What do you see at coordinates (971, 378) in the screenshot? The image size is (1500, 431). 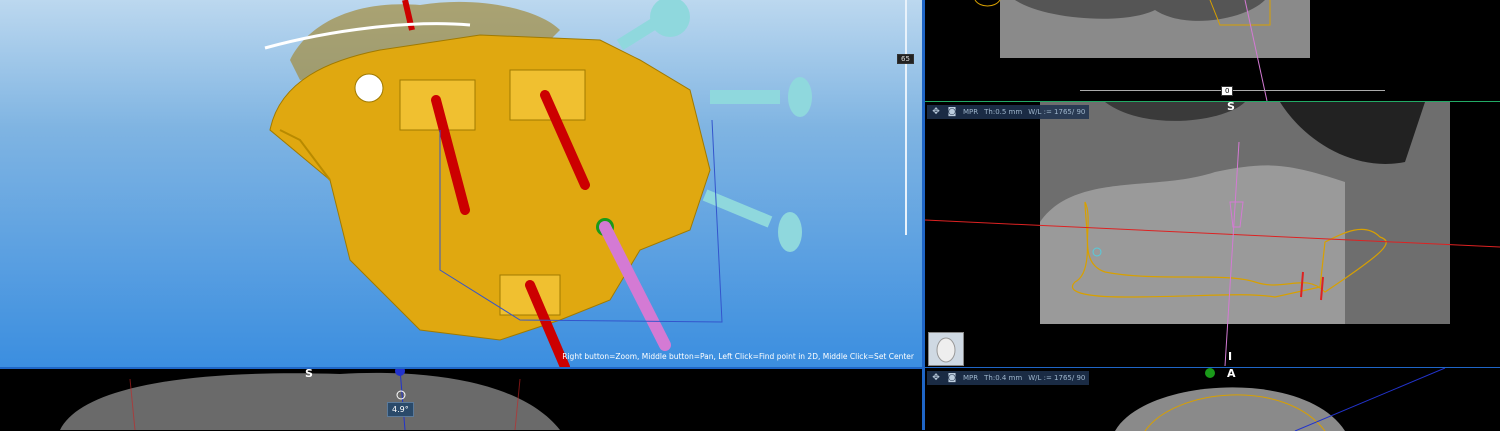 I see `axial-mode: MPR` at bounding box center [971, 378].